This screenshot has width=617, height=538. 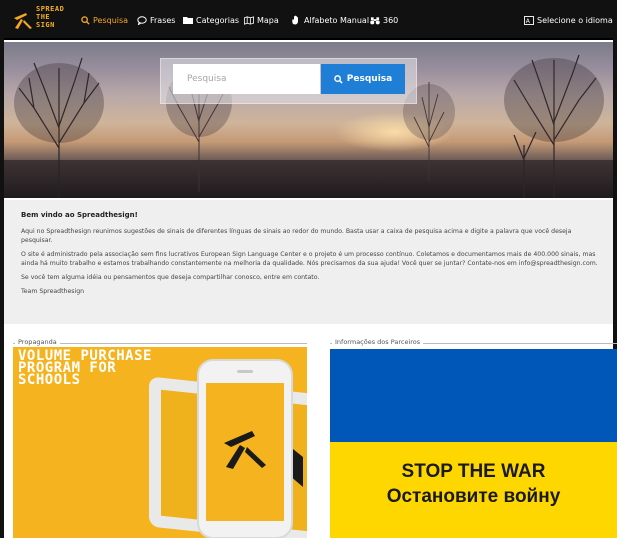 I want to click on search-button-icon, so click(x=338, y=79).